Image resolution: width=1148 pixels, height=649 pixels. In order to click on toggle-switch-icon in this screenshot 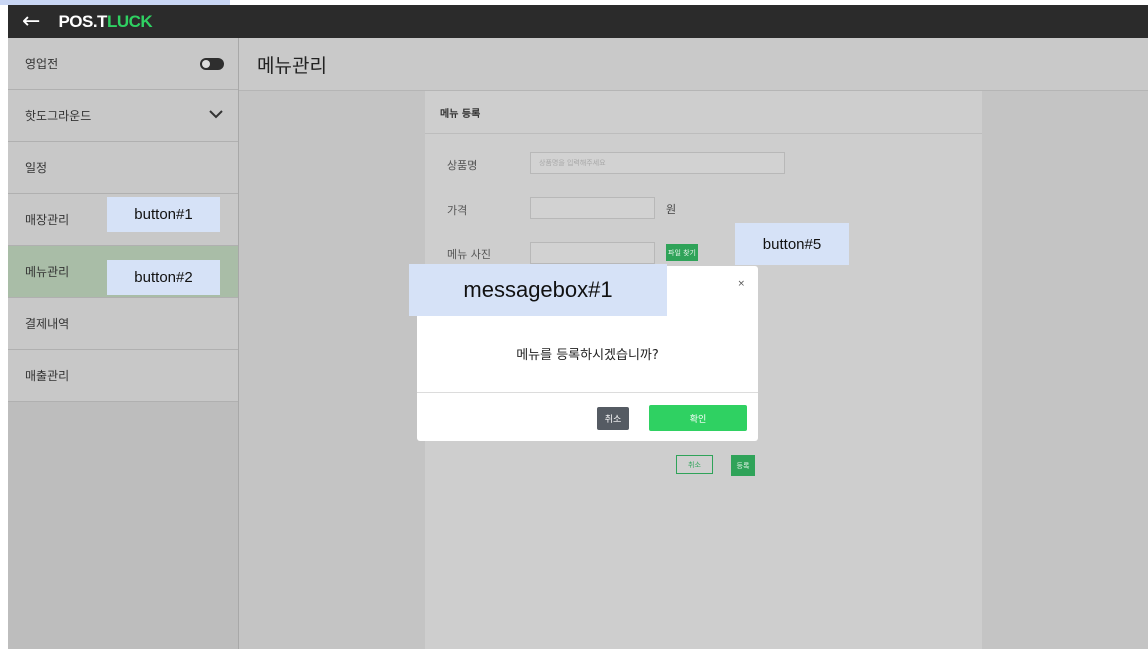, I will do `click(212, 63)`.